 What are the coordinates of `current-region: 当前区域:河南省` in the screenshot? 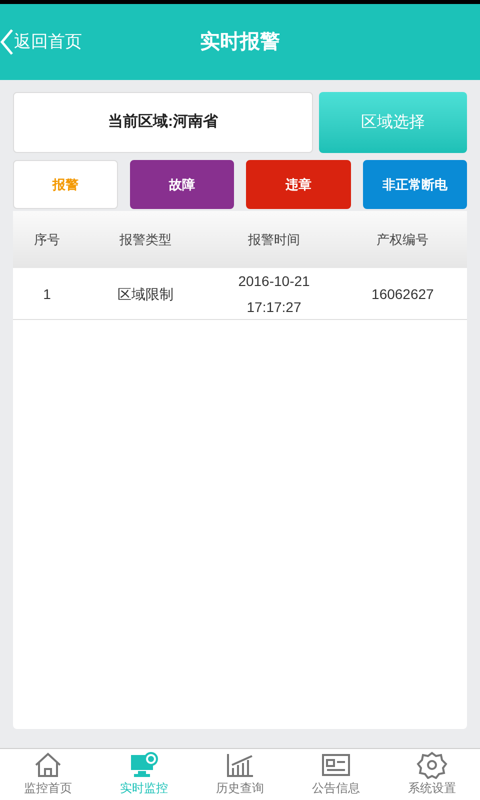 It's located at (163, 122).